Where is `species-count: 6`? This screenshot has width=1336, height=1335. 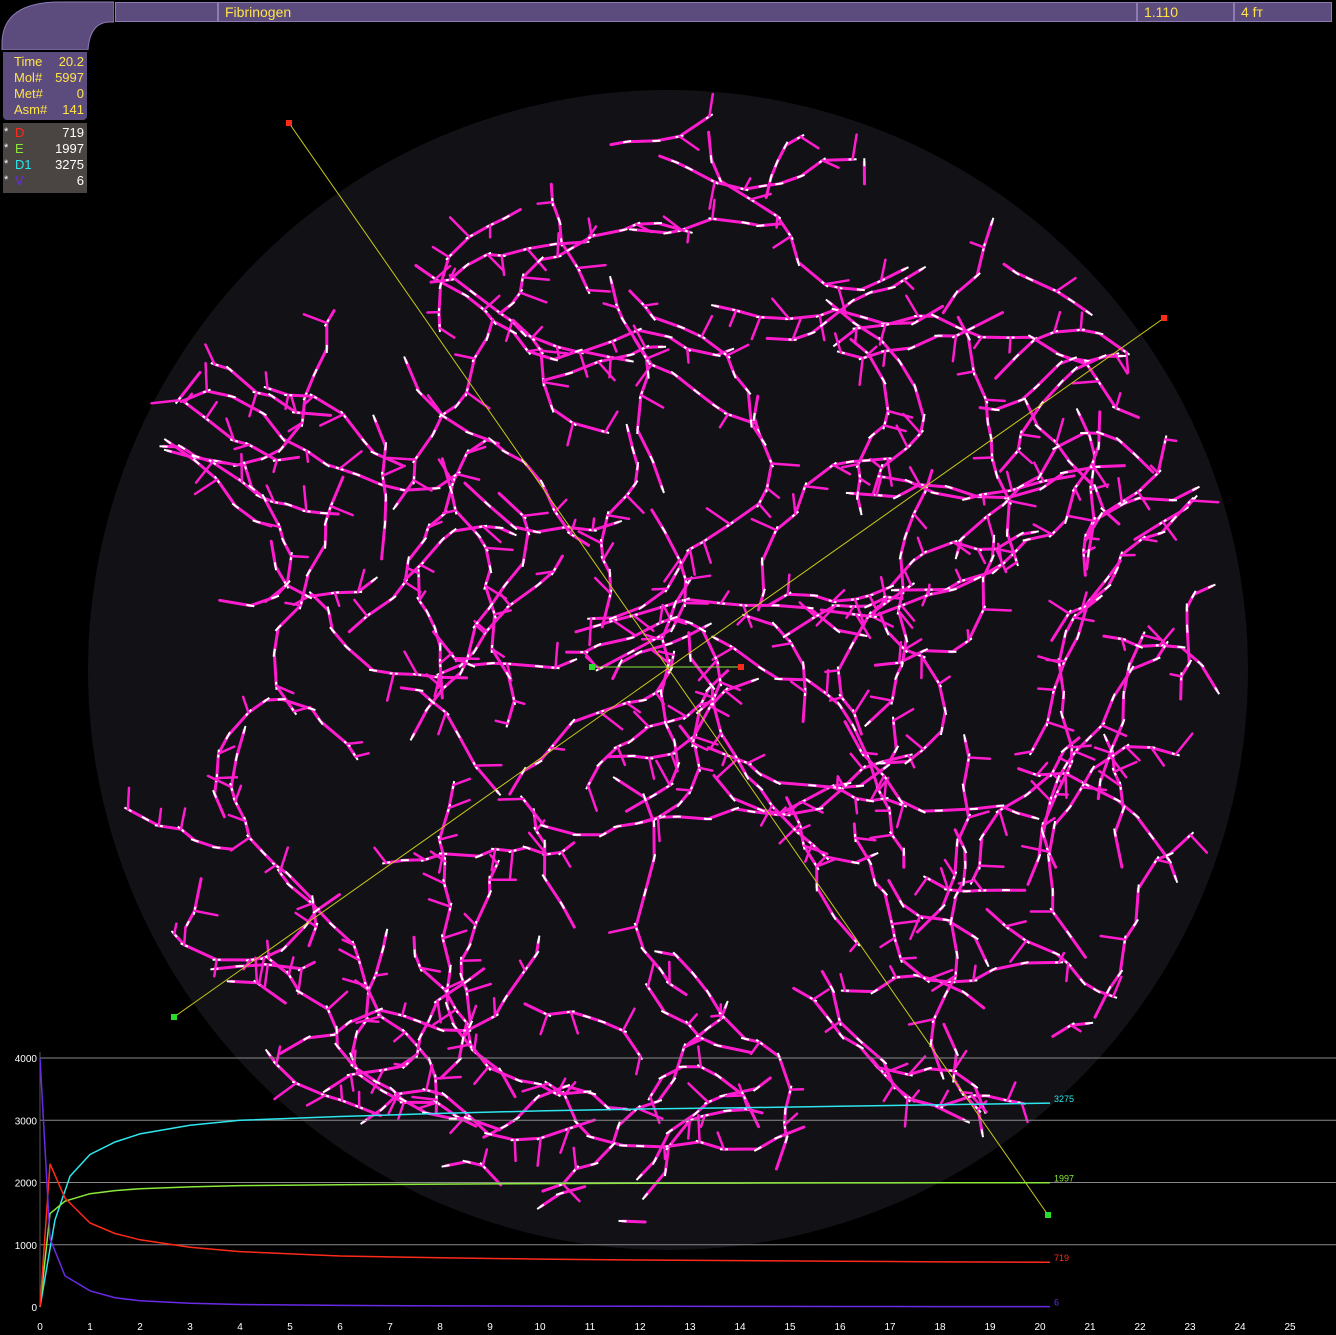
species-count: 6 is located at coordinates (80, 180).